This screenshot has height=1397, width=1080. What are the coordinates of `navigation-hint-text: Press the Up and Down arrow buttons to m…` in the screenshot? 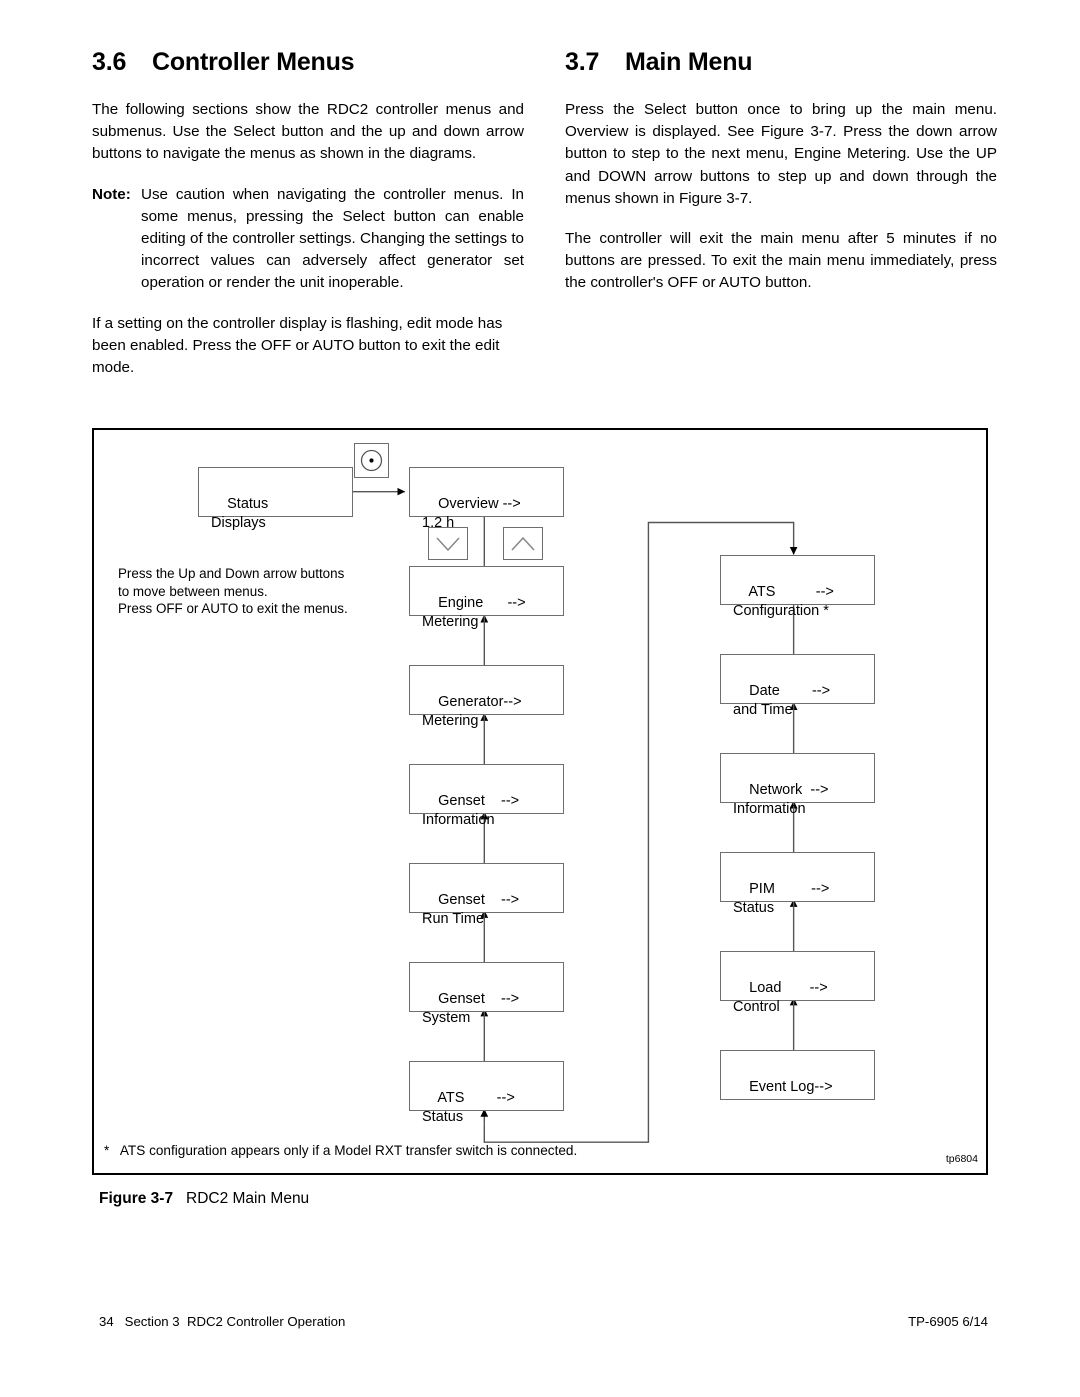 It's located at (233, 591).